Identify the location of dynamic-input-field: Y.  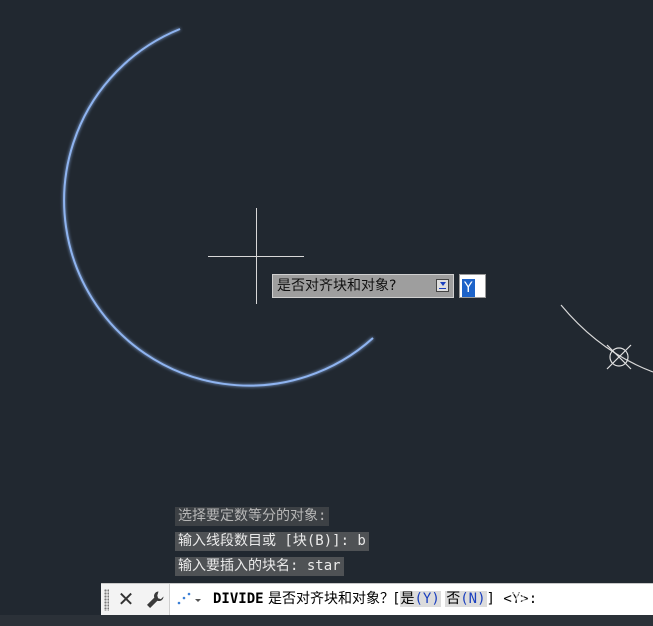
(472, 286).